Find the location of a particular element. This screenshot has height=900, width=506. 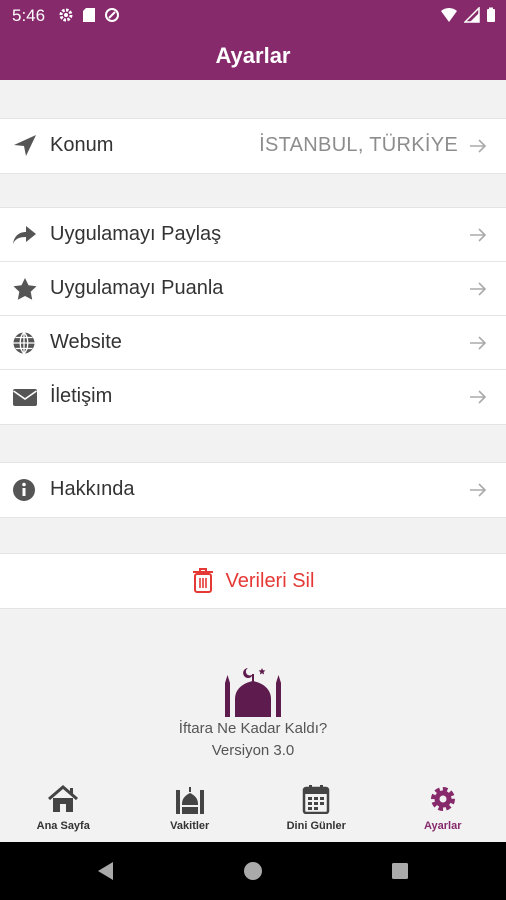

location-value: İSTANBUL, TÜRKİYE is located at coordinates (358, 145).